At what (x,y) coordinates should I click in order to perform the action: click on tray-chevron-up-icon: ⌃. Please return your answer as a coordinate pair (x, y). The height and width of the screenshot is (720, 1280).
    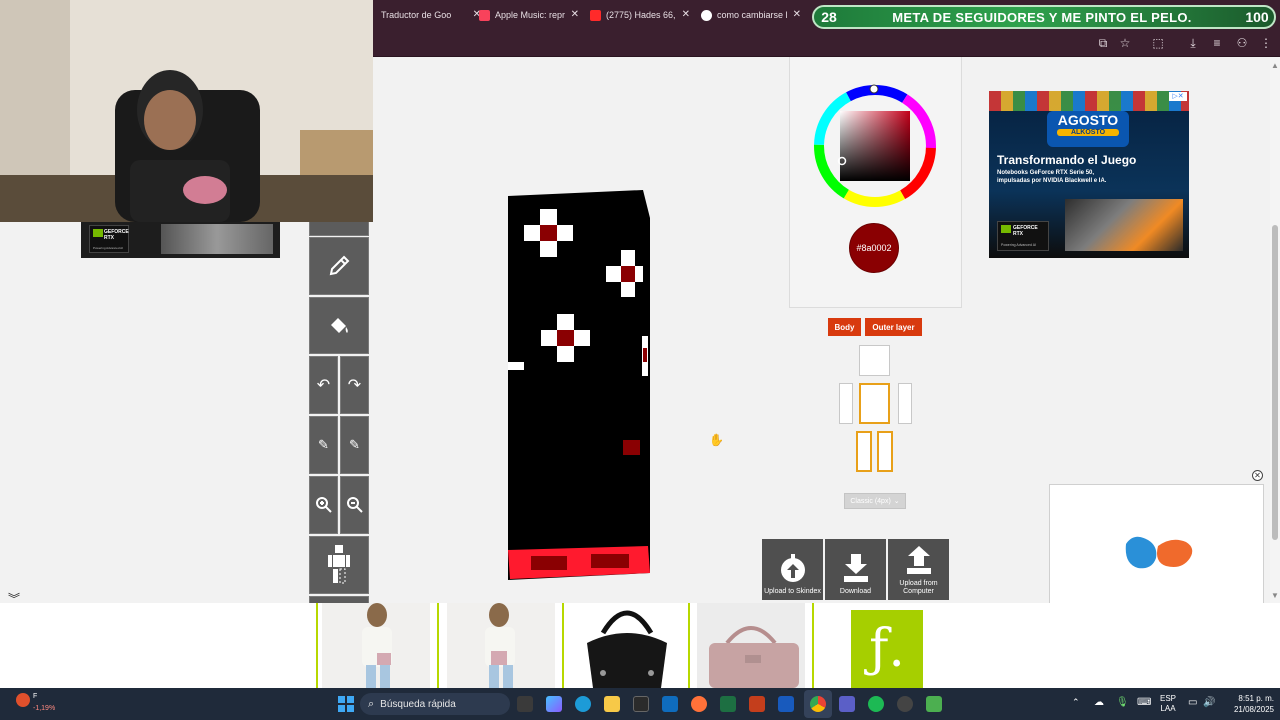
    Looking at the image, I should click on (1076, 702).